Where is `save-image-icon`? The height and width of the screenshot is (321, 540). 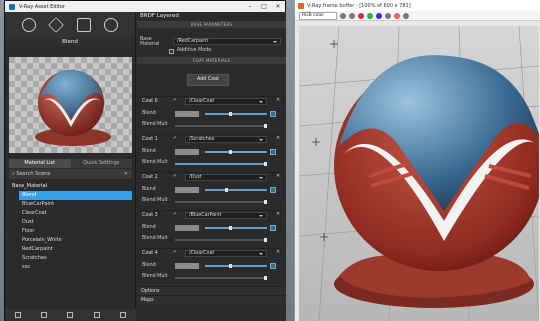 save-image-icon is located at coordinates (343, 15).